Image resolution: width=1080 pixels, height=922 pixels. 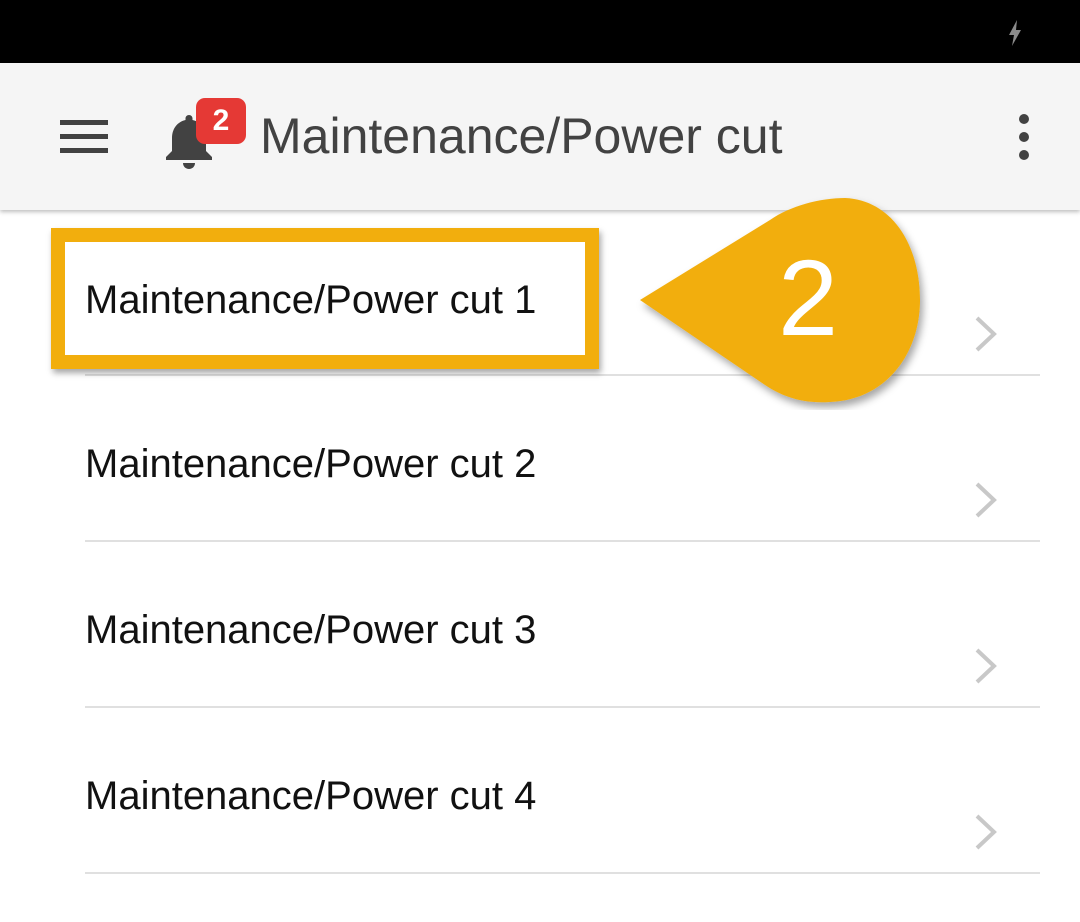 I want to click on step-number: 2, so click(x=808, y=297).